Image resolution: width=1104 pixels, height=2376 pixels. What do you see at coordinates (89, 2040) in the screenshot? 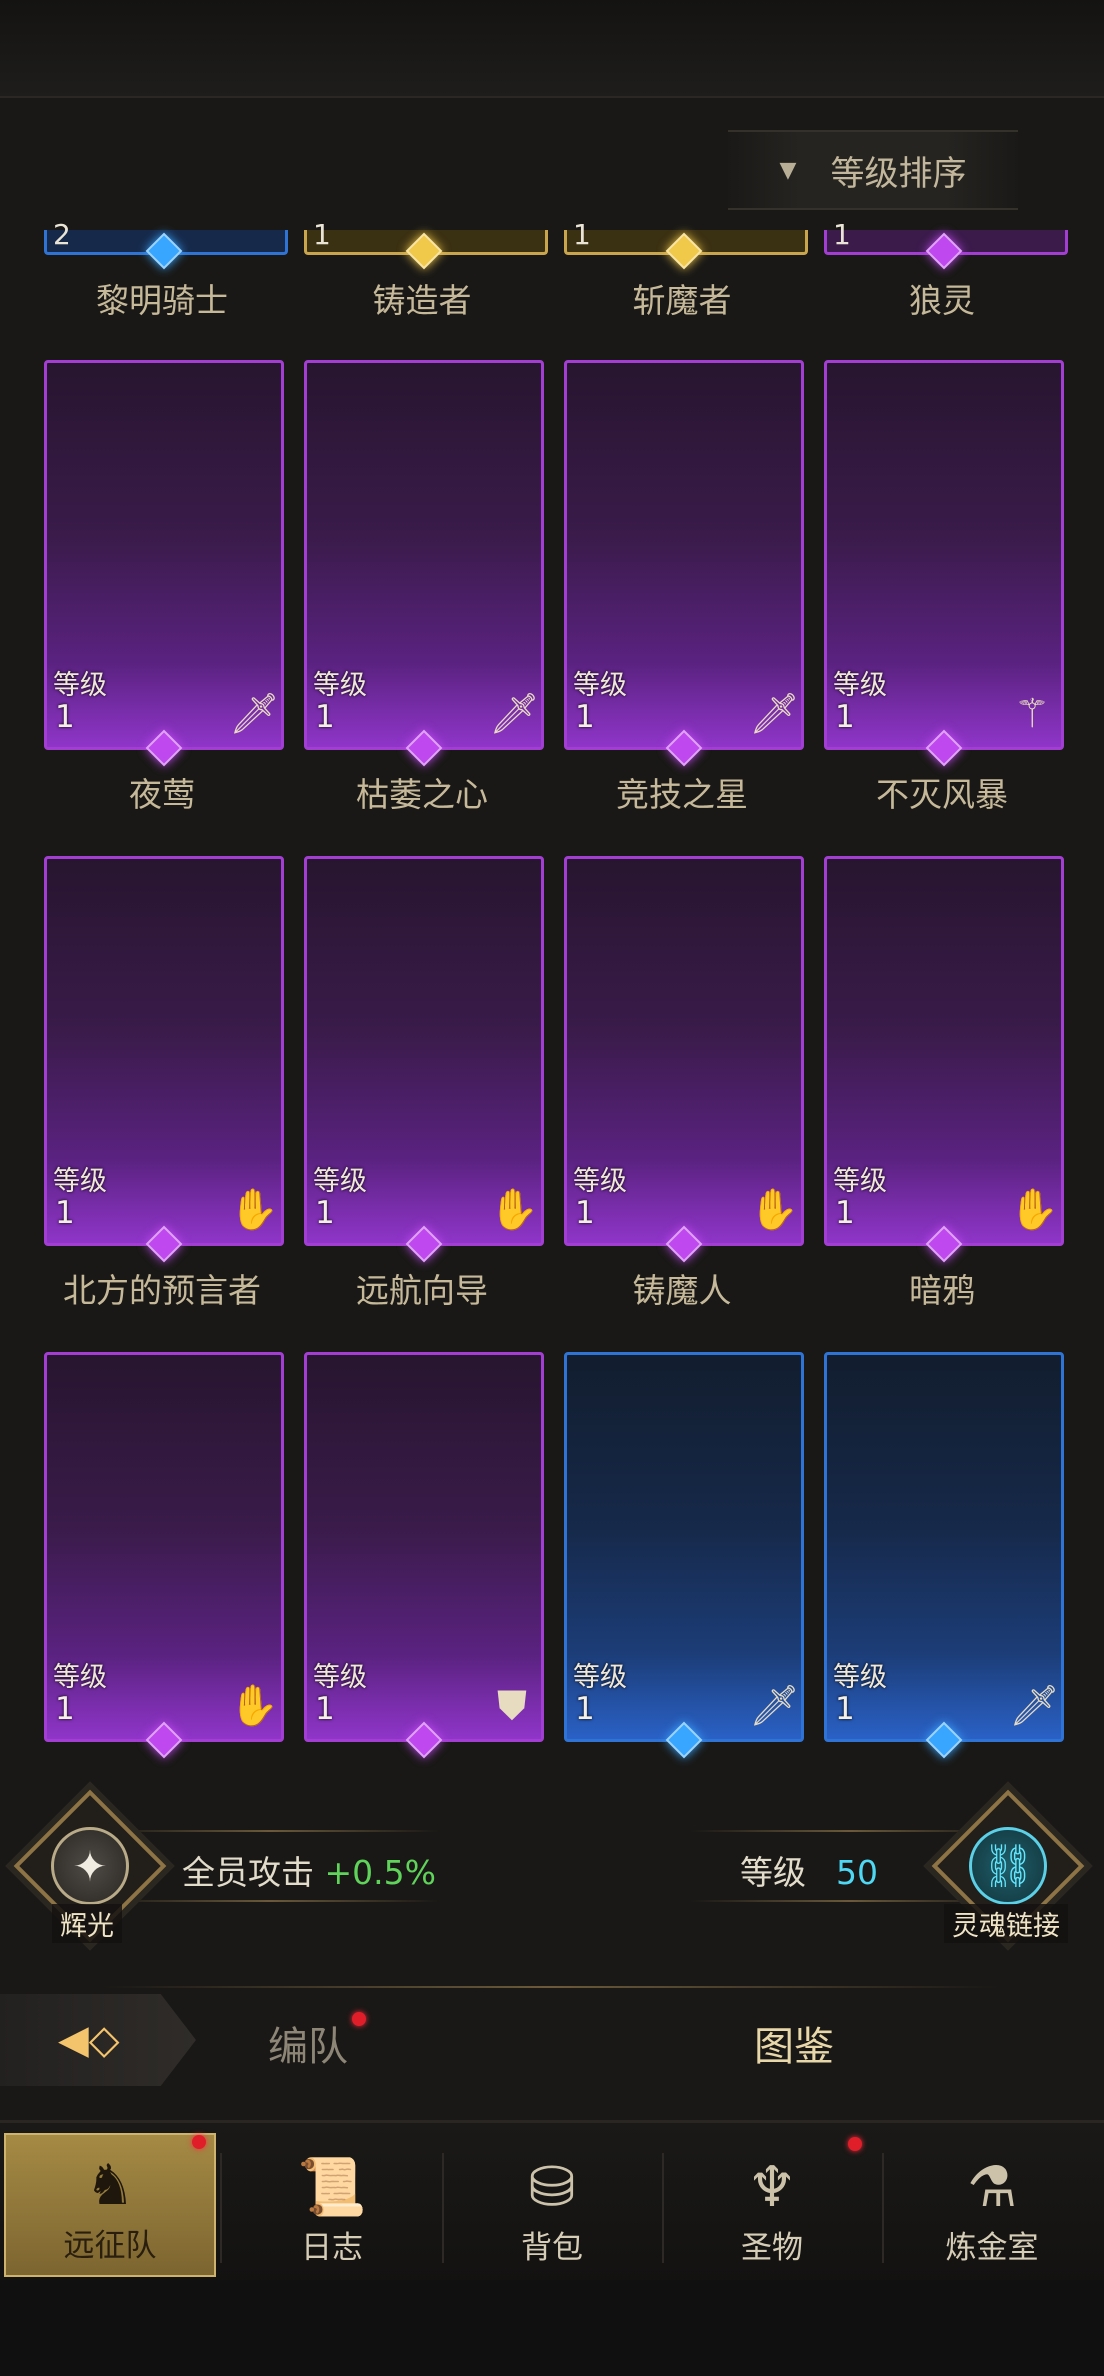
I see `arrow-left-icon: ◀◇` at bounding box center [89, 2040].